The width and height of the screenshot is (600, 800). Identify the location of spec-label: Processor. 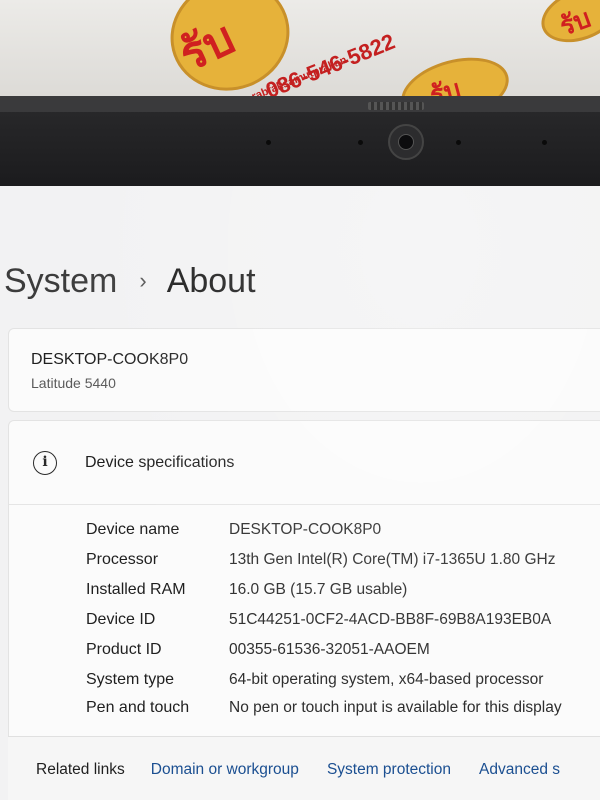
(122, 559).